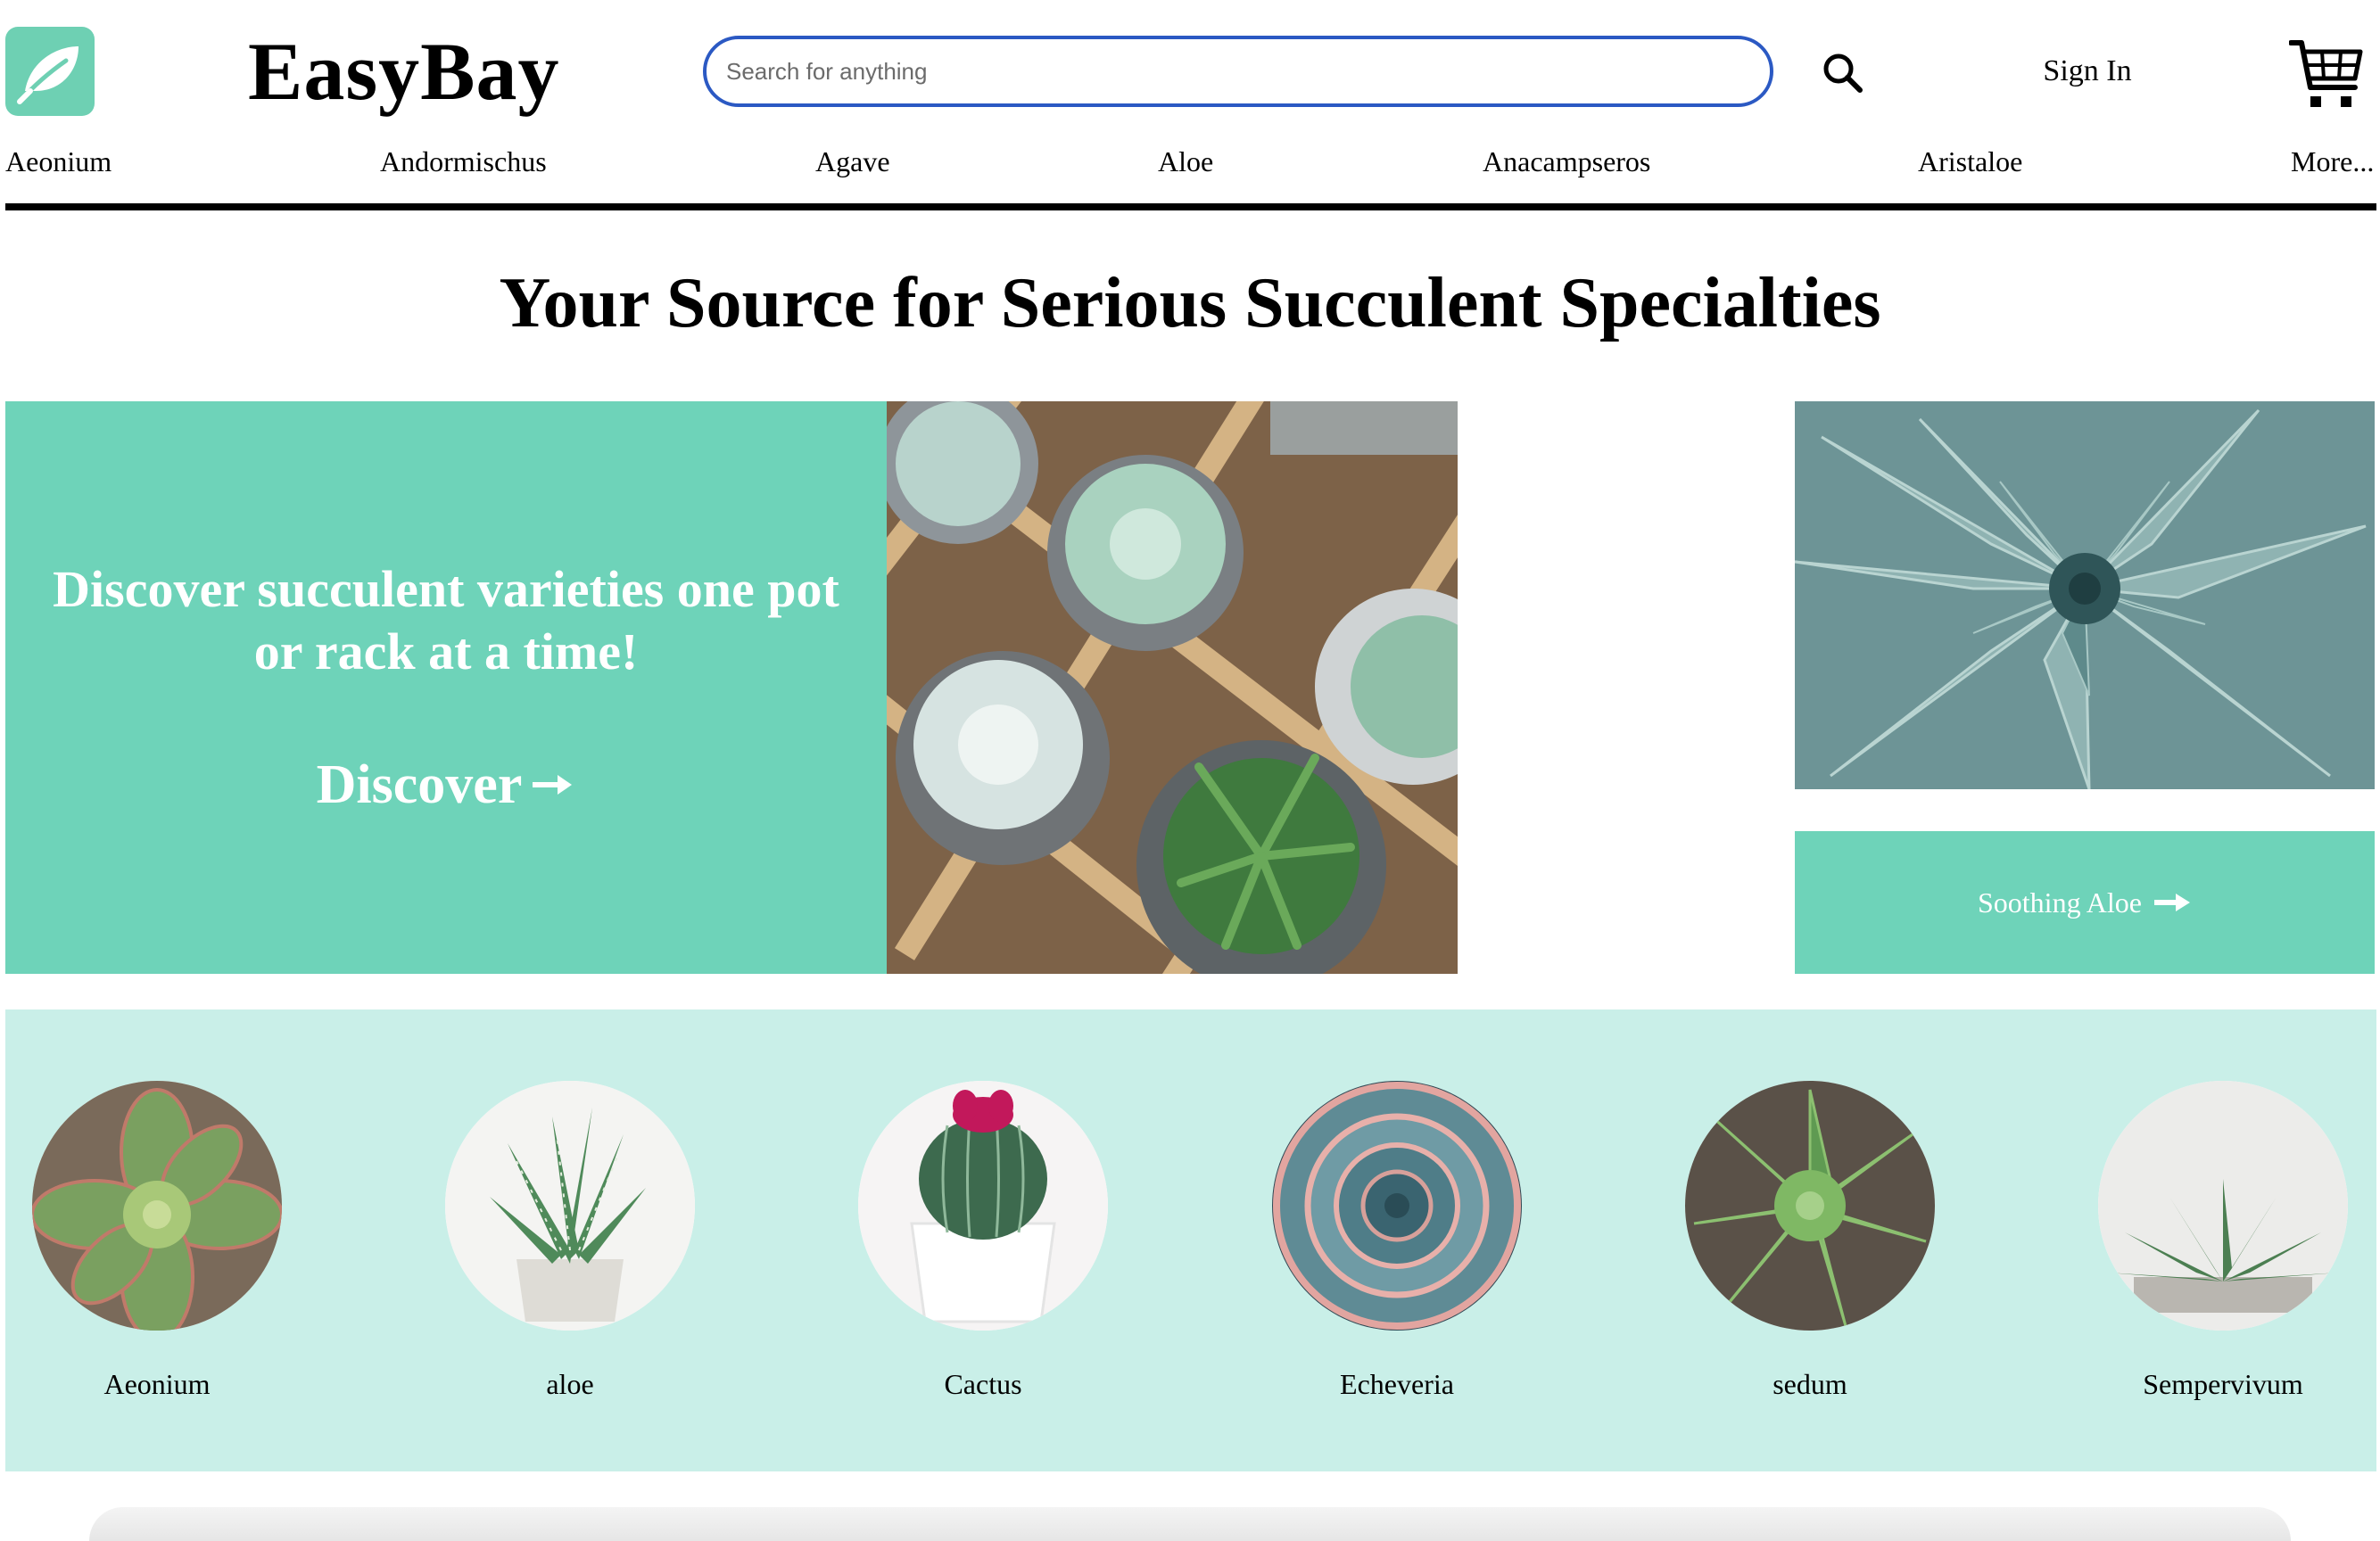  What do you see at coordinates (2059, 902) in the screenshot?
I see `soothing-aloe-label: Soothing Aloe` at bounding box center [2059, 902].